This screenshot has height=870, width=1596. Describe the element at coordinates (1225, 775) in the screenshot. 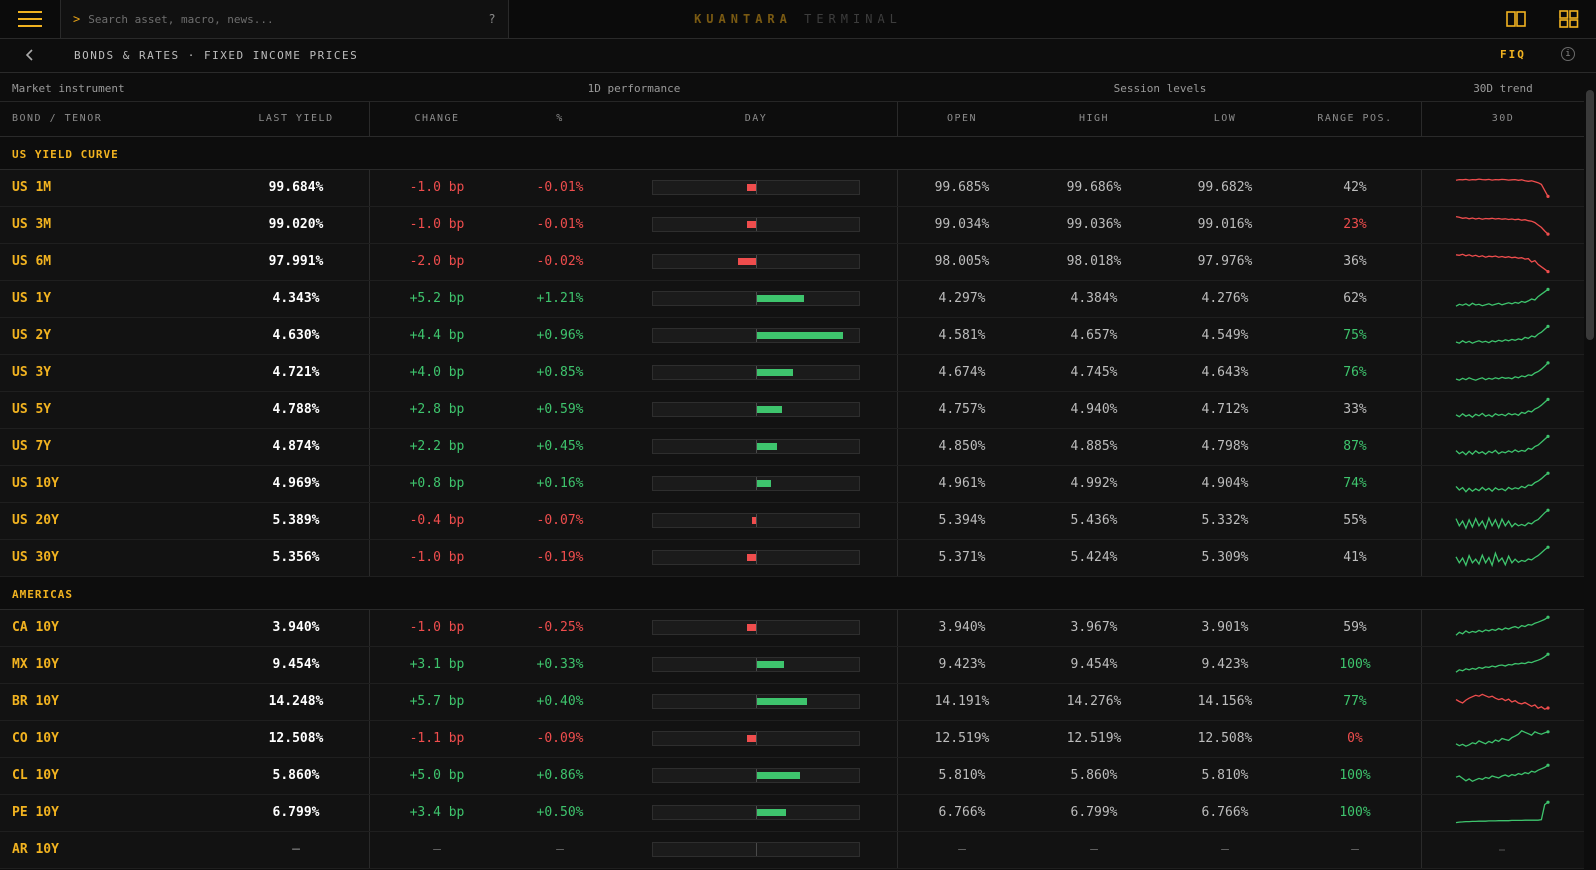

I see `low-cell: 5.810%` at that location.